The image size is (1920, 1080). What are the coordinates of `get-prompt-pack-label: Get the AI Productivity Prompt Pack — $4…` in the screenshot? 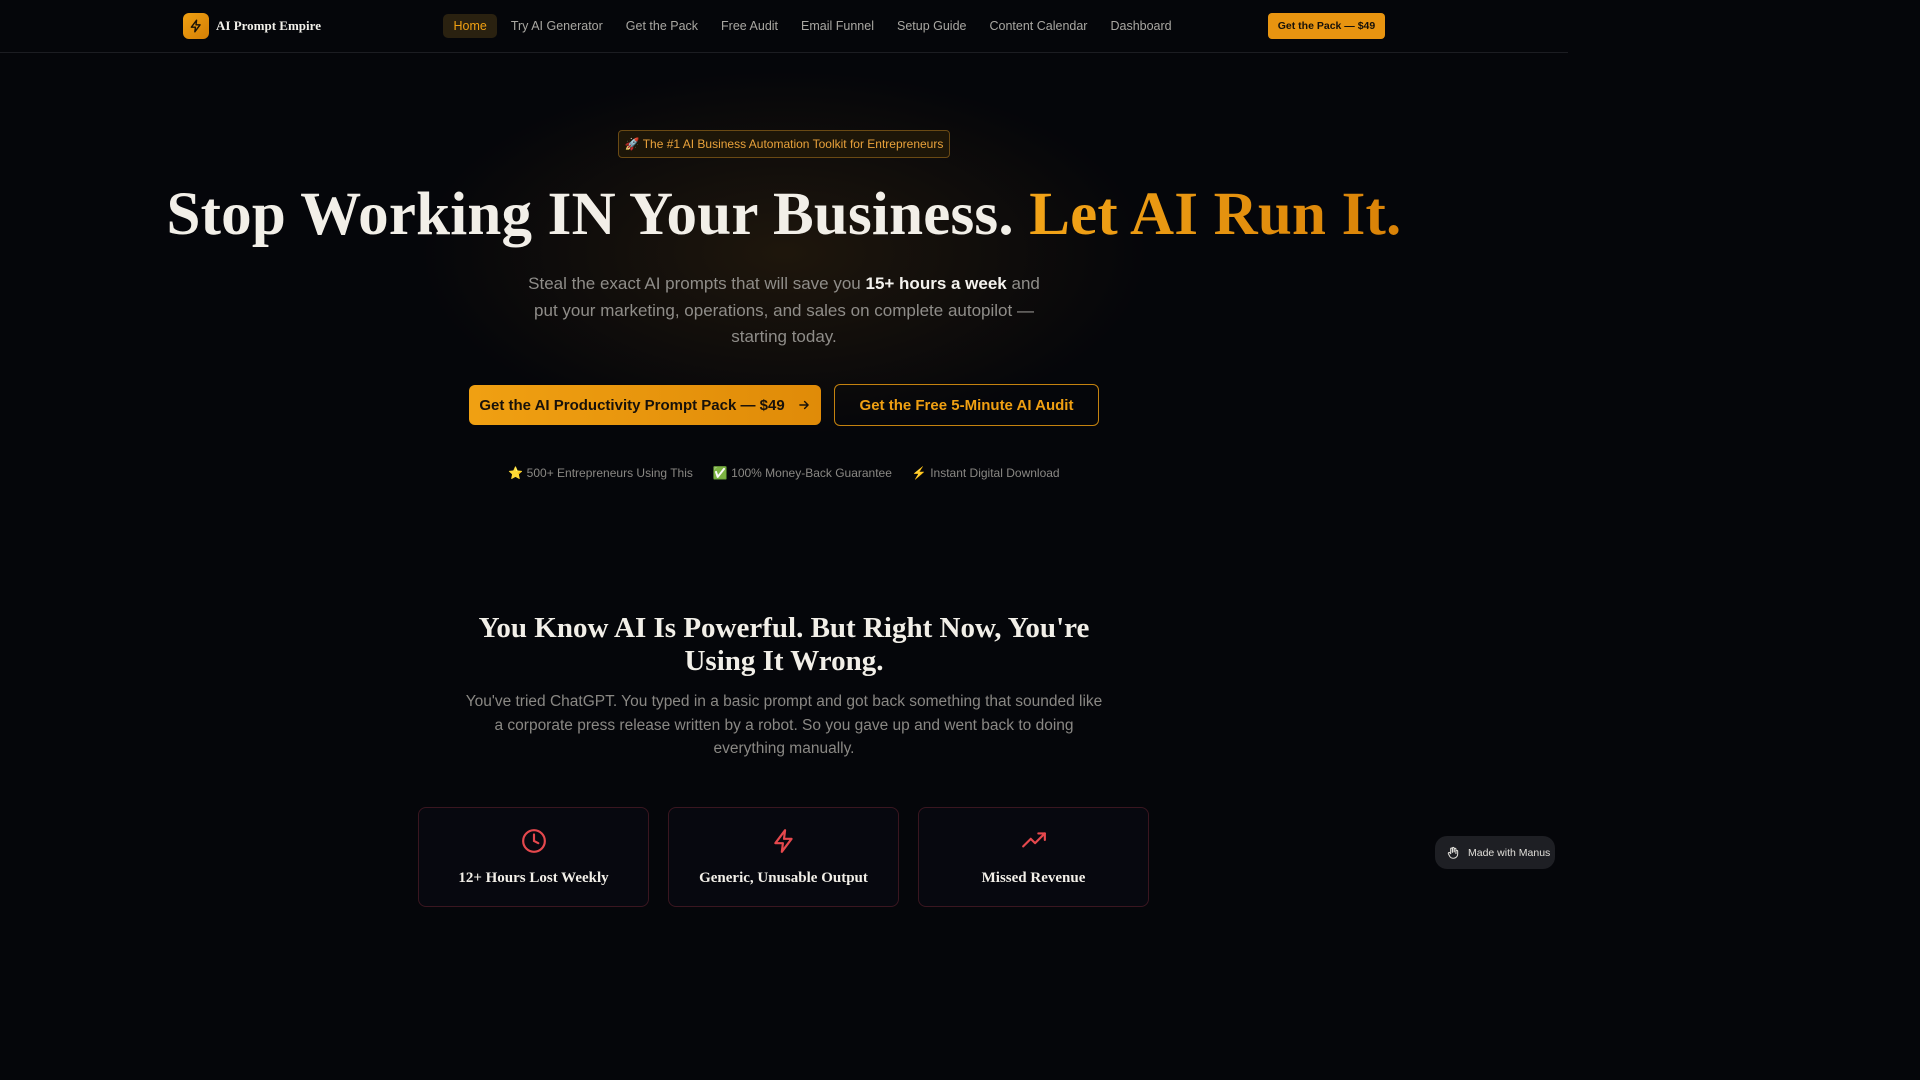 It's located at (632, 405).